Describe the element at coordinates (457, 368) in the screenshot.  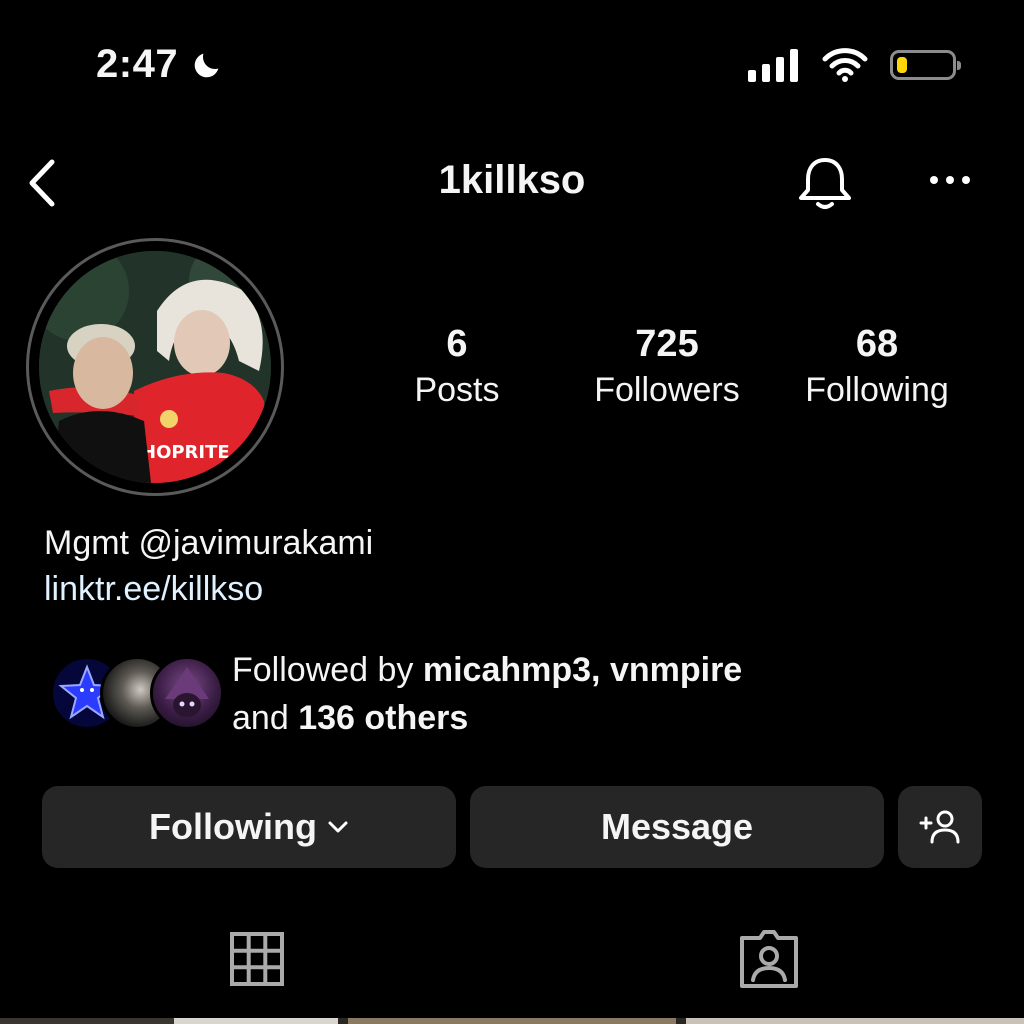
I see `stat-posts: 6 Posts` at that location.